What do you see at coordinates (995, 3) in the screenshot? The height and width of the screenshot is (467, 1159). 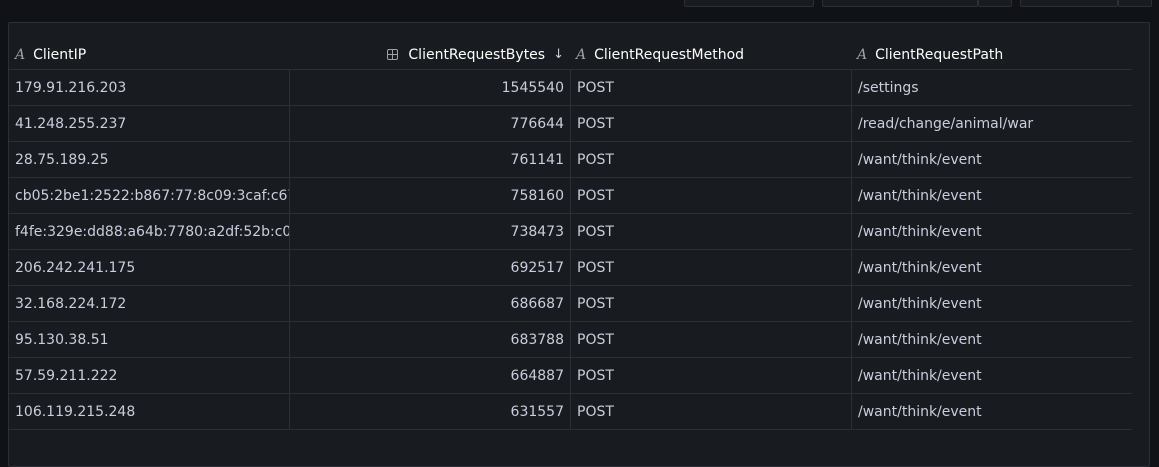 I see `toolbar-dropdown-2-arrow` at bounding box center [995, 3].